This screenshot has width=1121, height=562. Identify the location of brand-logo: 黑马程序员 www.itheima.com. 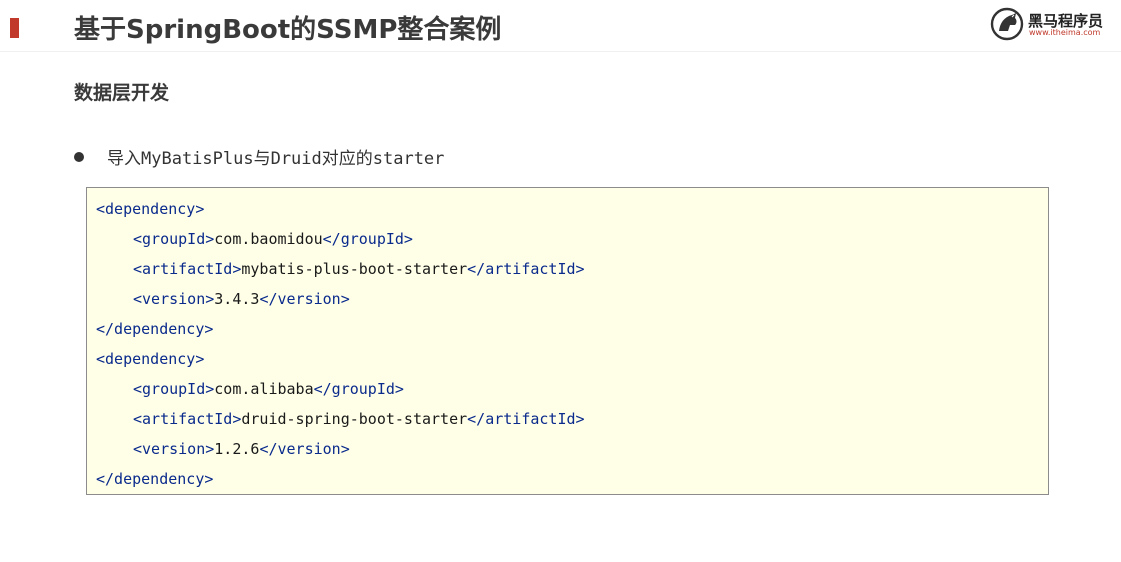
(1050, 24).